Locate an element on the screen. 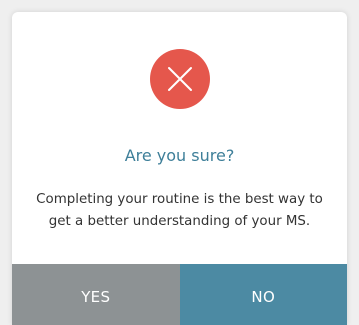  yes-button: YES is located at coordinates (96, 294).